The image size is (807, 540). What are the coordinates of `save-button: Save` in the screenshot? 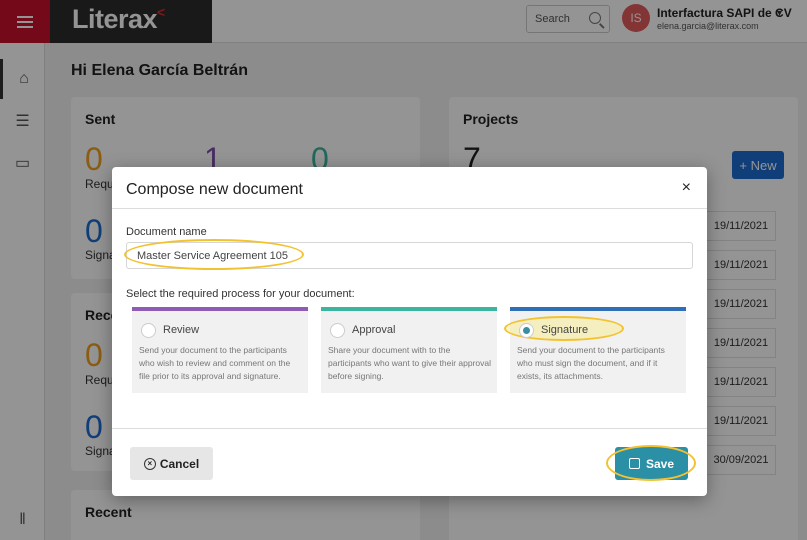 It's located at (651, 463).